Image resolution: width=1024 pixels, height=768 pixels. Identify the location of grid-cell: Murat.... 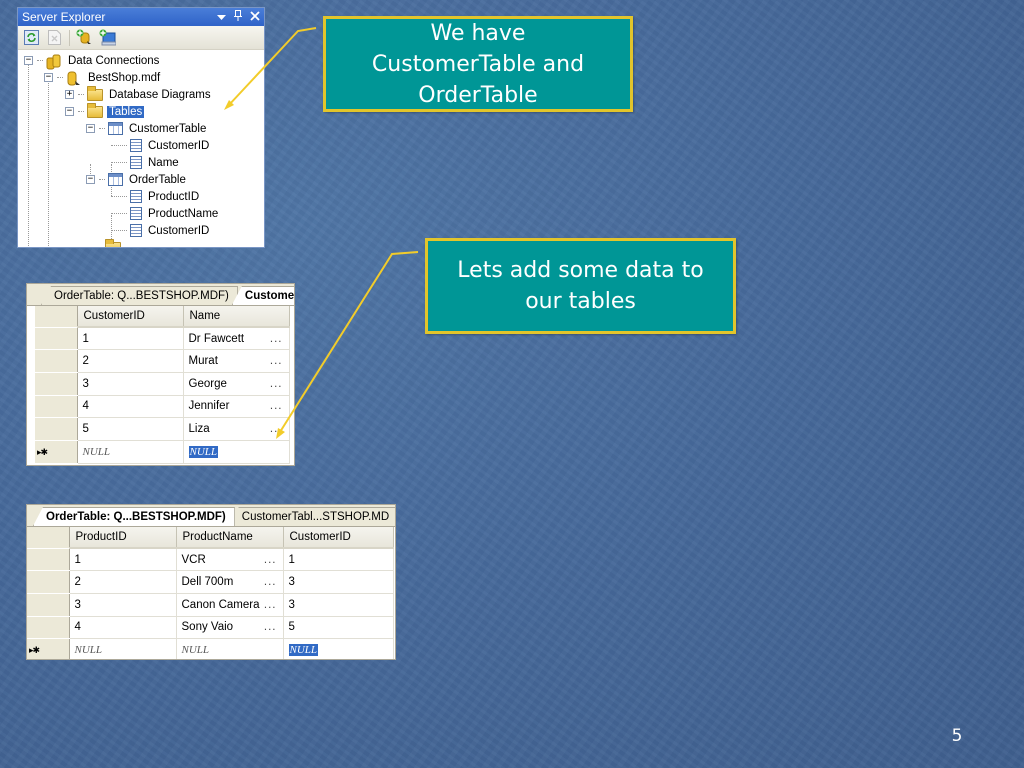
(236, 361).